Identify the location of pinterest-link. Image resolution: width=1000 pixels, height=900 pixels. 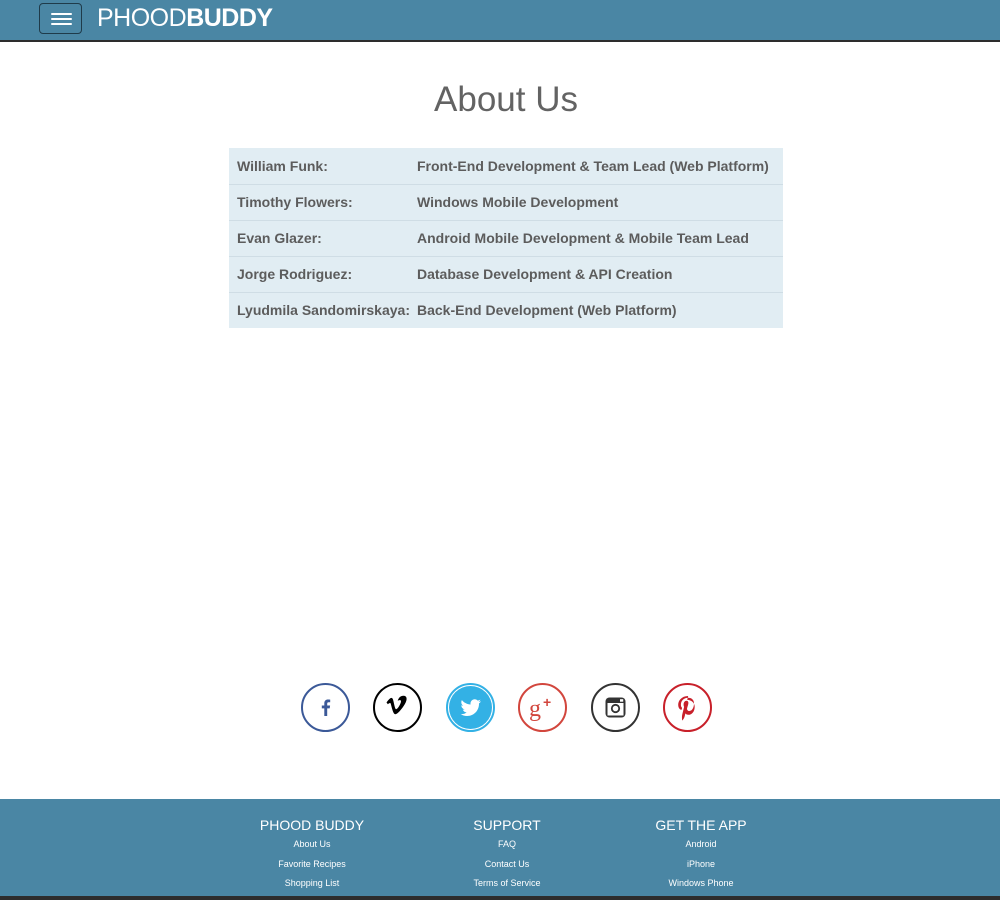
(687, 707).